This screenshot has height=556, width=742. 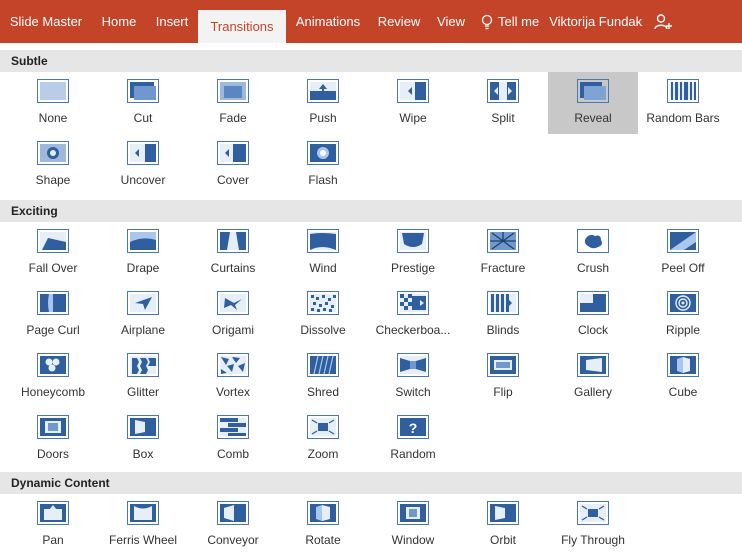 What do you see at coordinates (683, 392) in the screenshot?
I see `transition-label: Cube` at bounding box center [683, 392].